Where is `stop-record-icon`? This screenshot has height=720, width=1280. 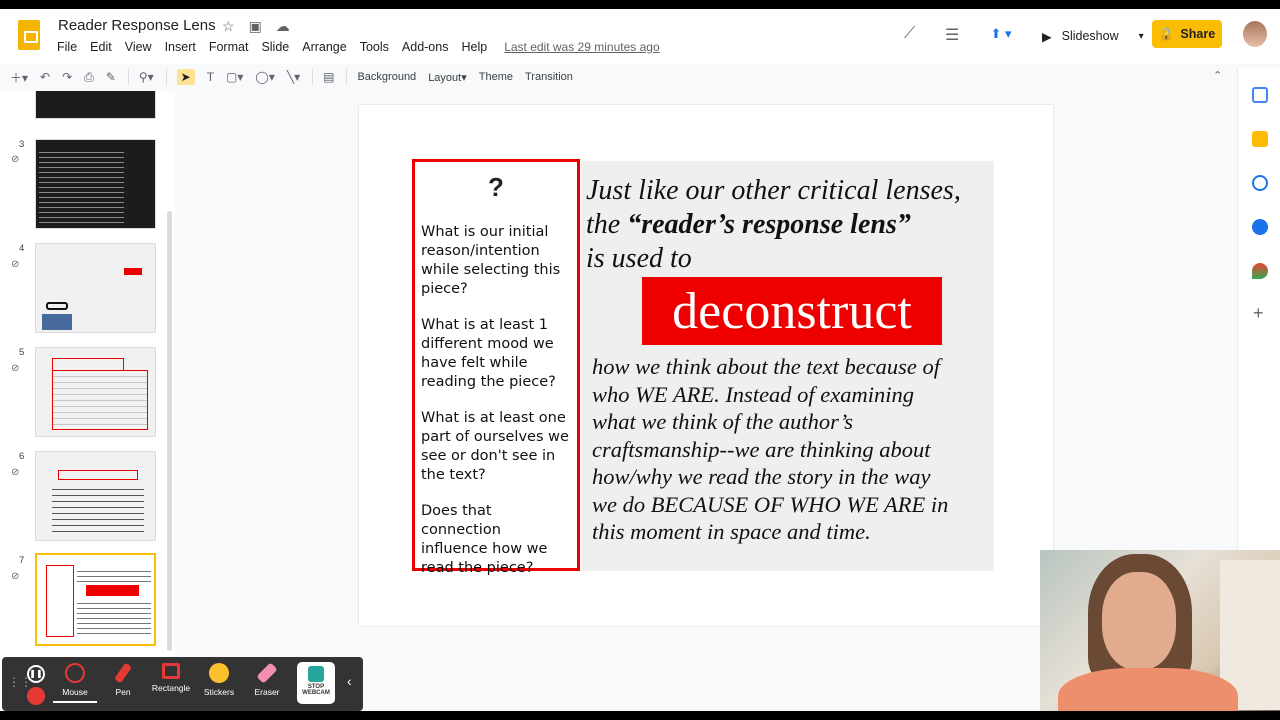 stop-record-icon is located at coordinates (36, 696).